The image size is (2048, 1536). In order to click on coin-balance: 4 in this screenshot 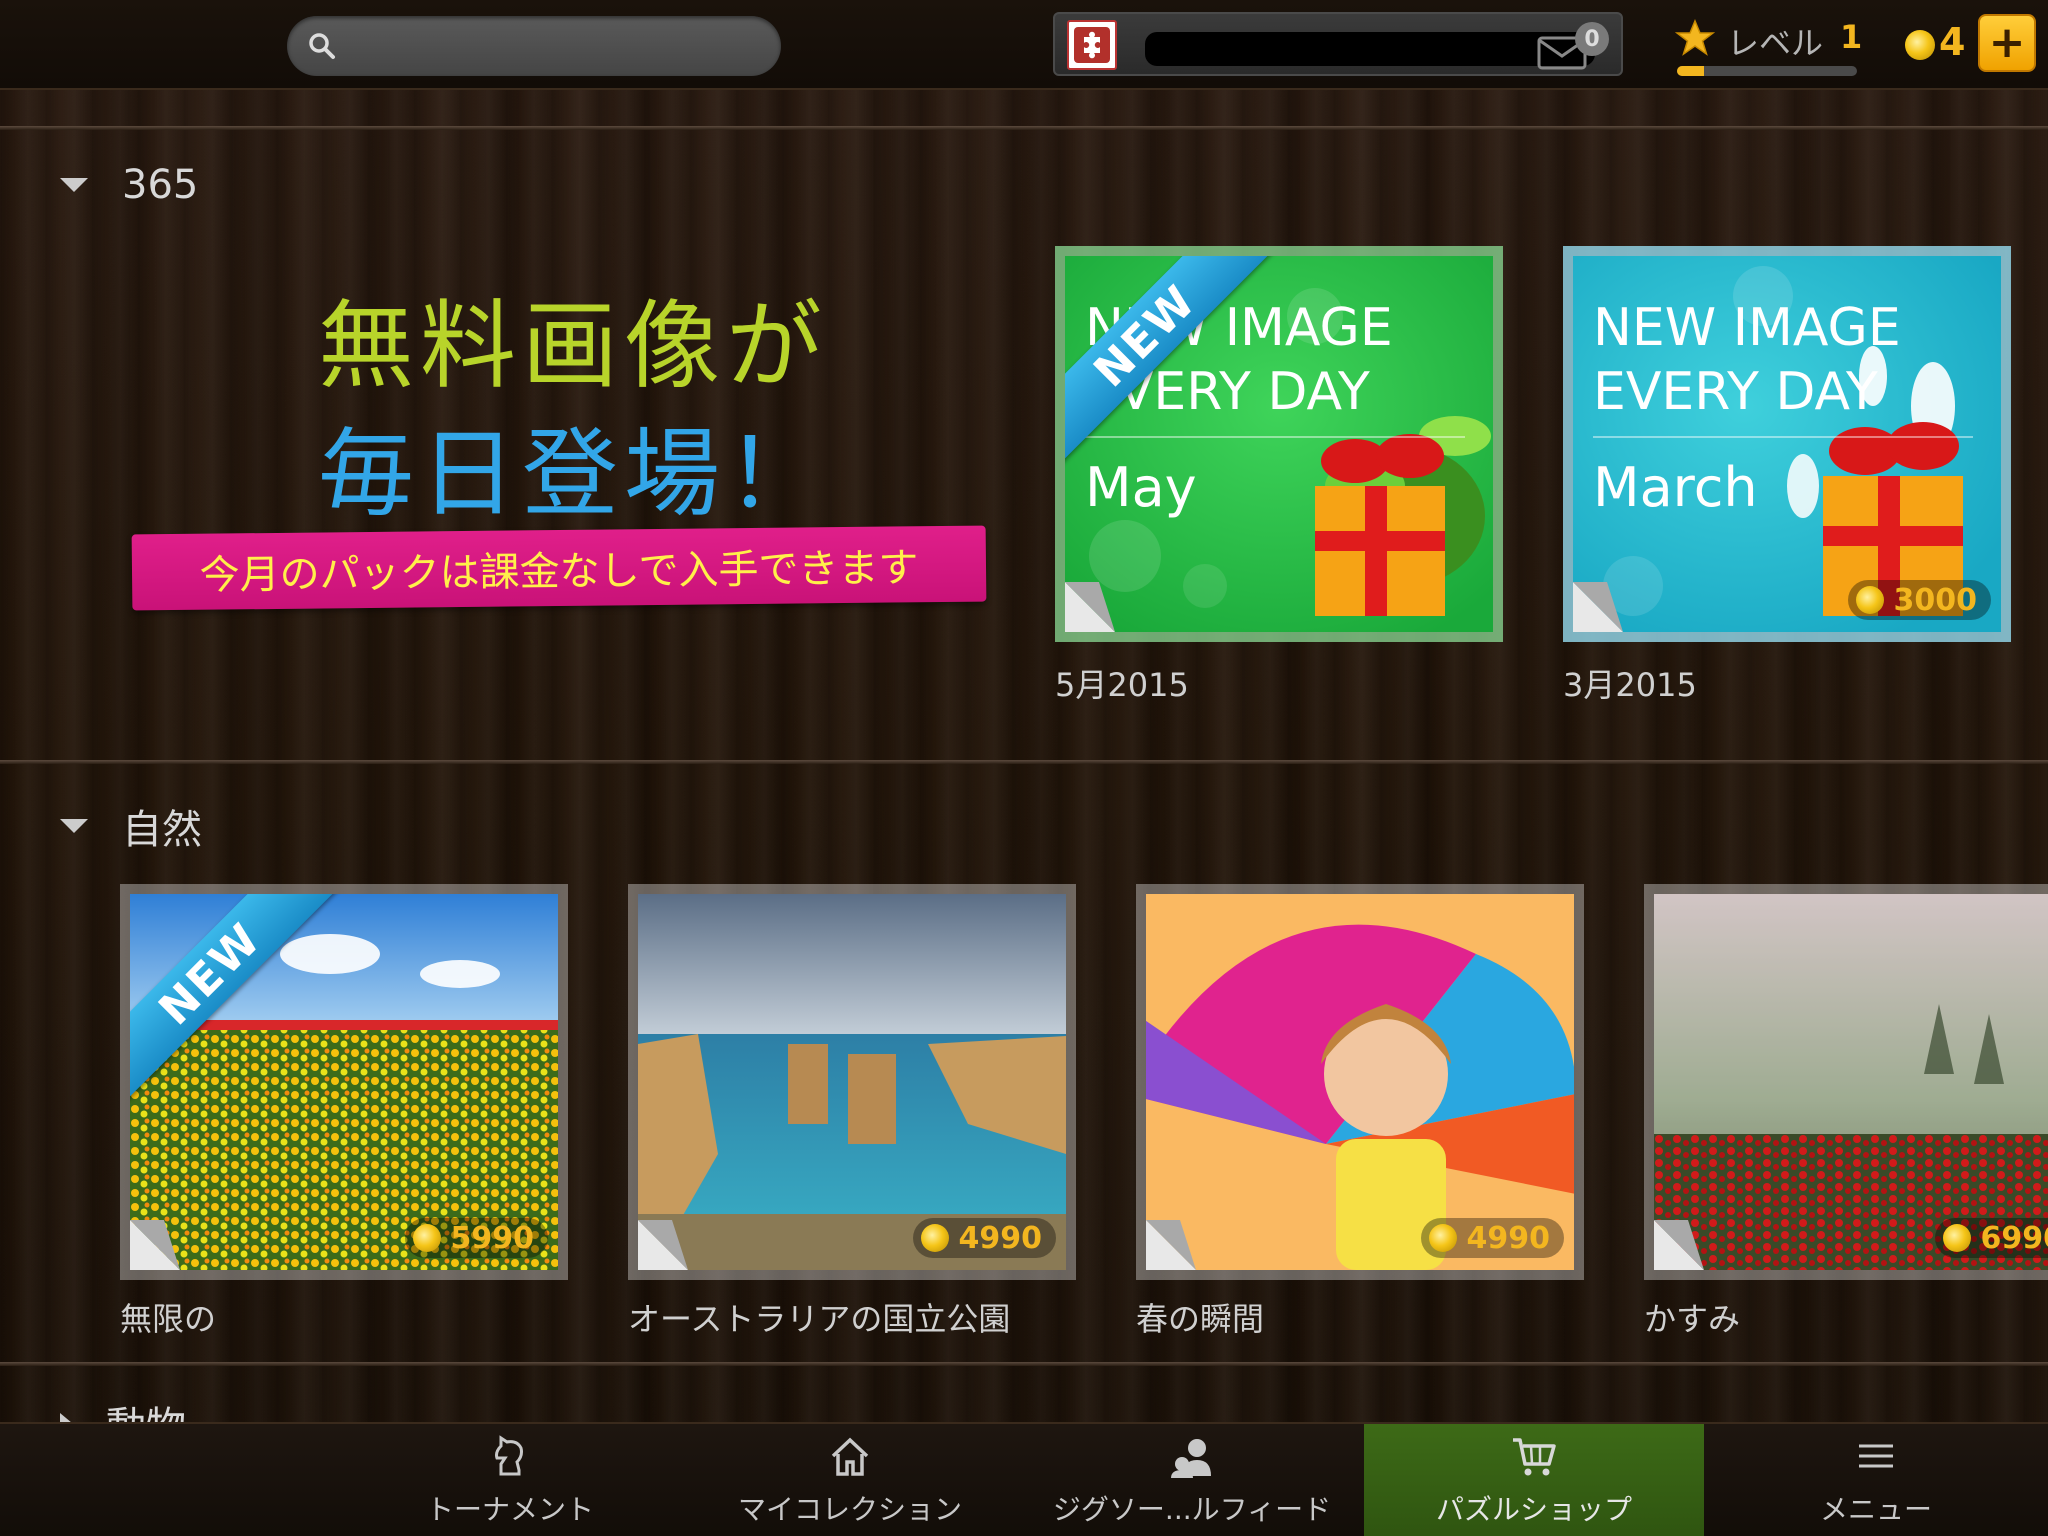, I will do `click(1952, 42)`.